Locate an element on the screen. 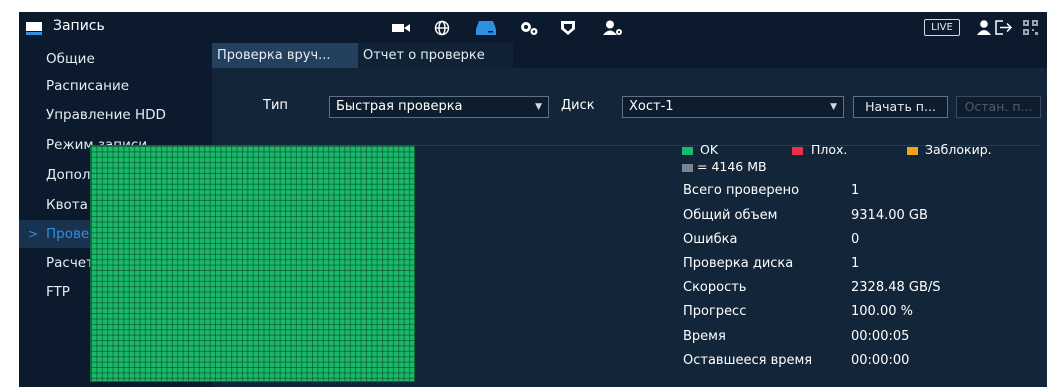 Image resolution: width=1057 pixels, height=389 pixels. legend-blocked-swatch is located at coordinates (912, 151).